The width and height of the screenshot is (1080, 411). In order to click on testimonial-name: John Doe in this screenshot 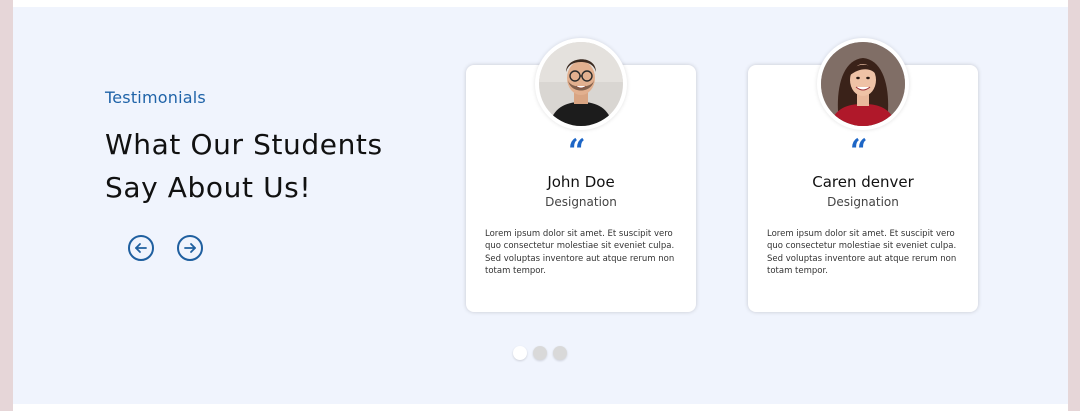, I will do `click(581, 182)`.